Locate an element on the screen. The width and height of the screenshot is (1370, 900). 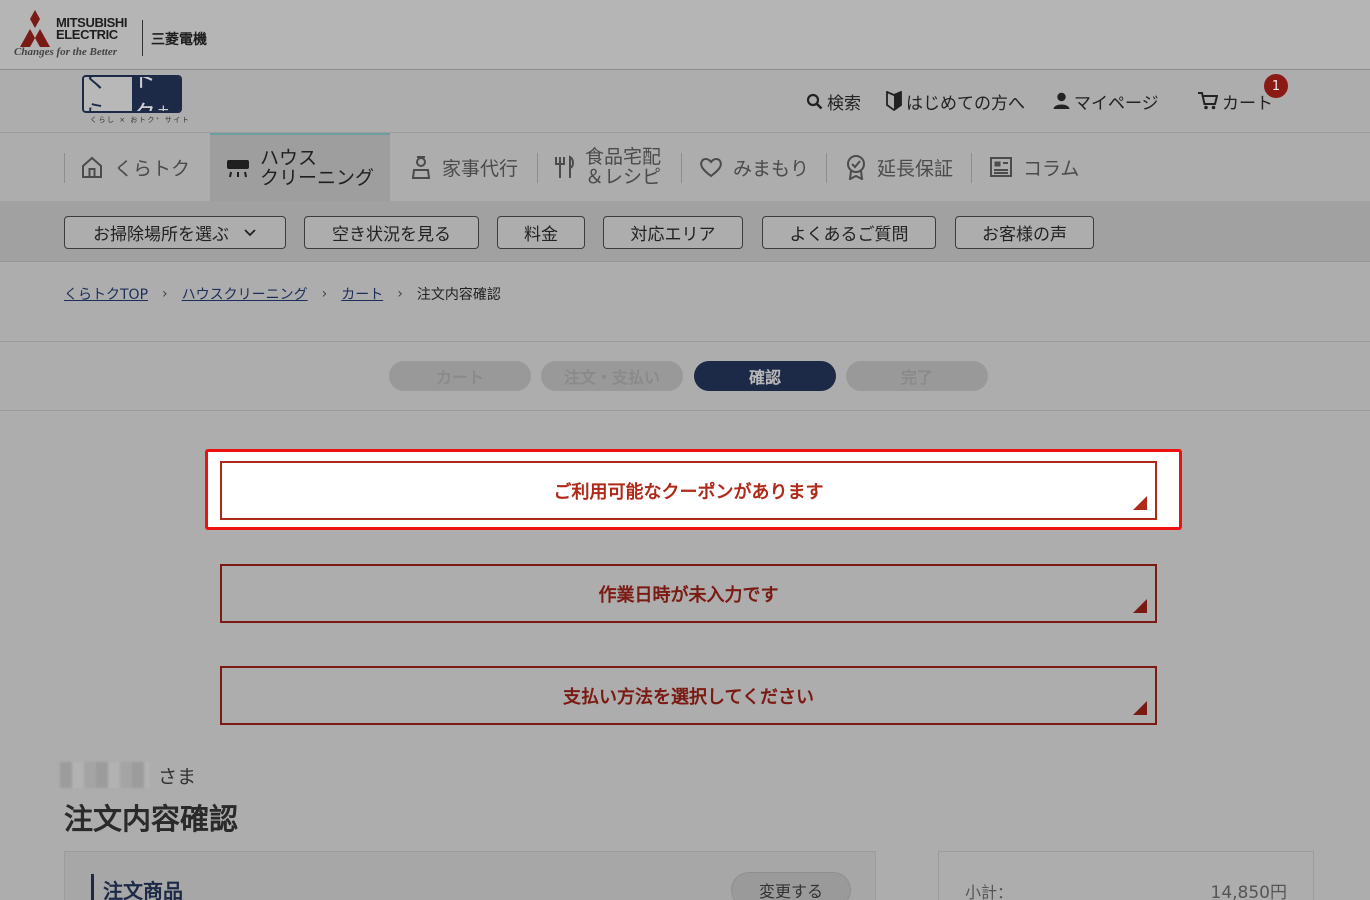
fork-knife-icon is located at coordinates (564, 166).